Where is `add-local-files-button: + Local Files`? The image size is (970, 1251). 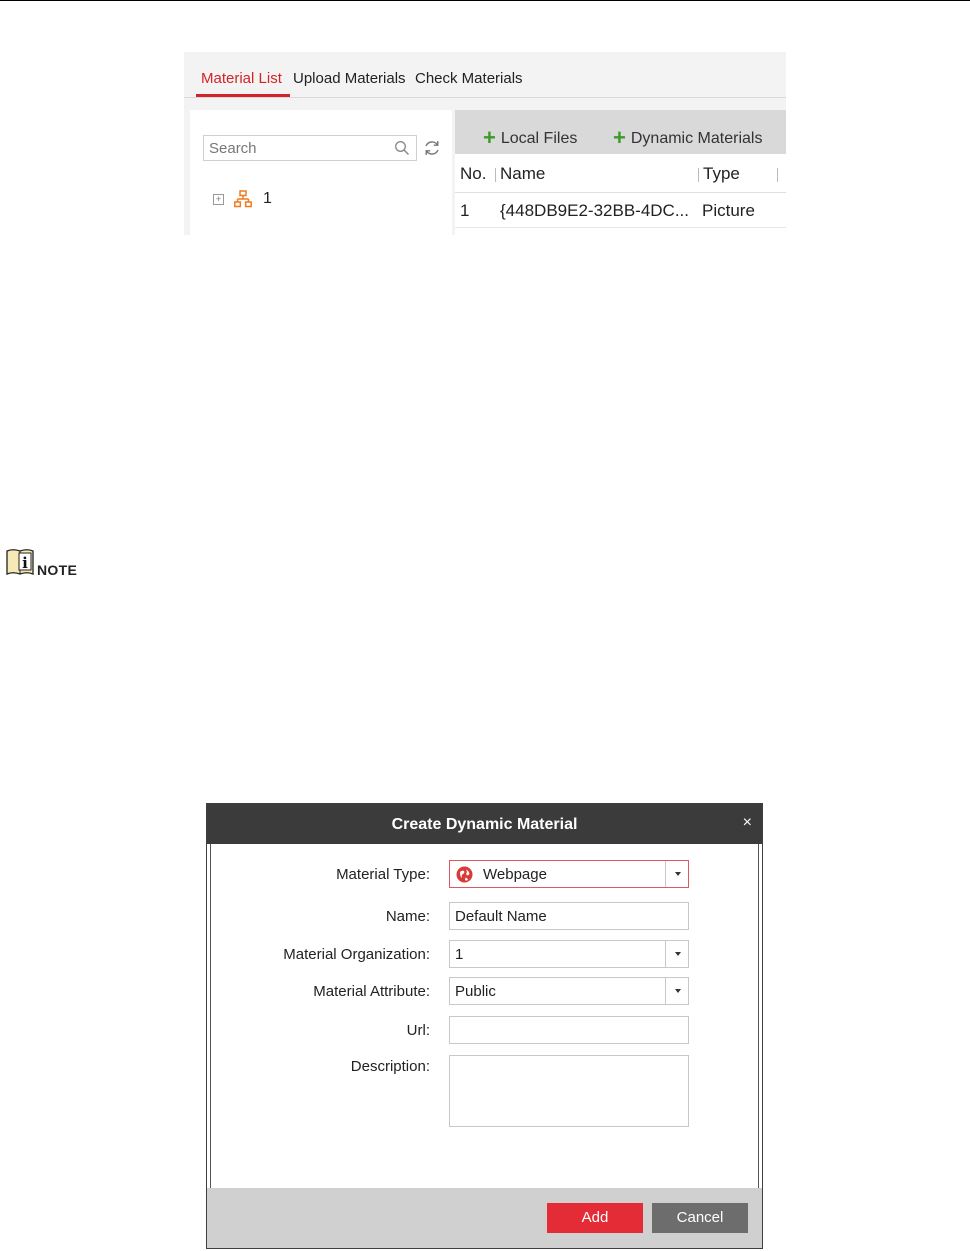 add-local-files-button: + Local Files is located at coordinates (530, 136).